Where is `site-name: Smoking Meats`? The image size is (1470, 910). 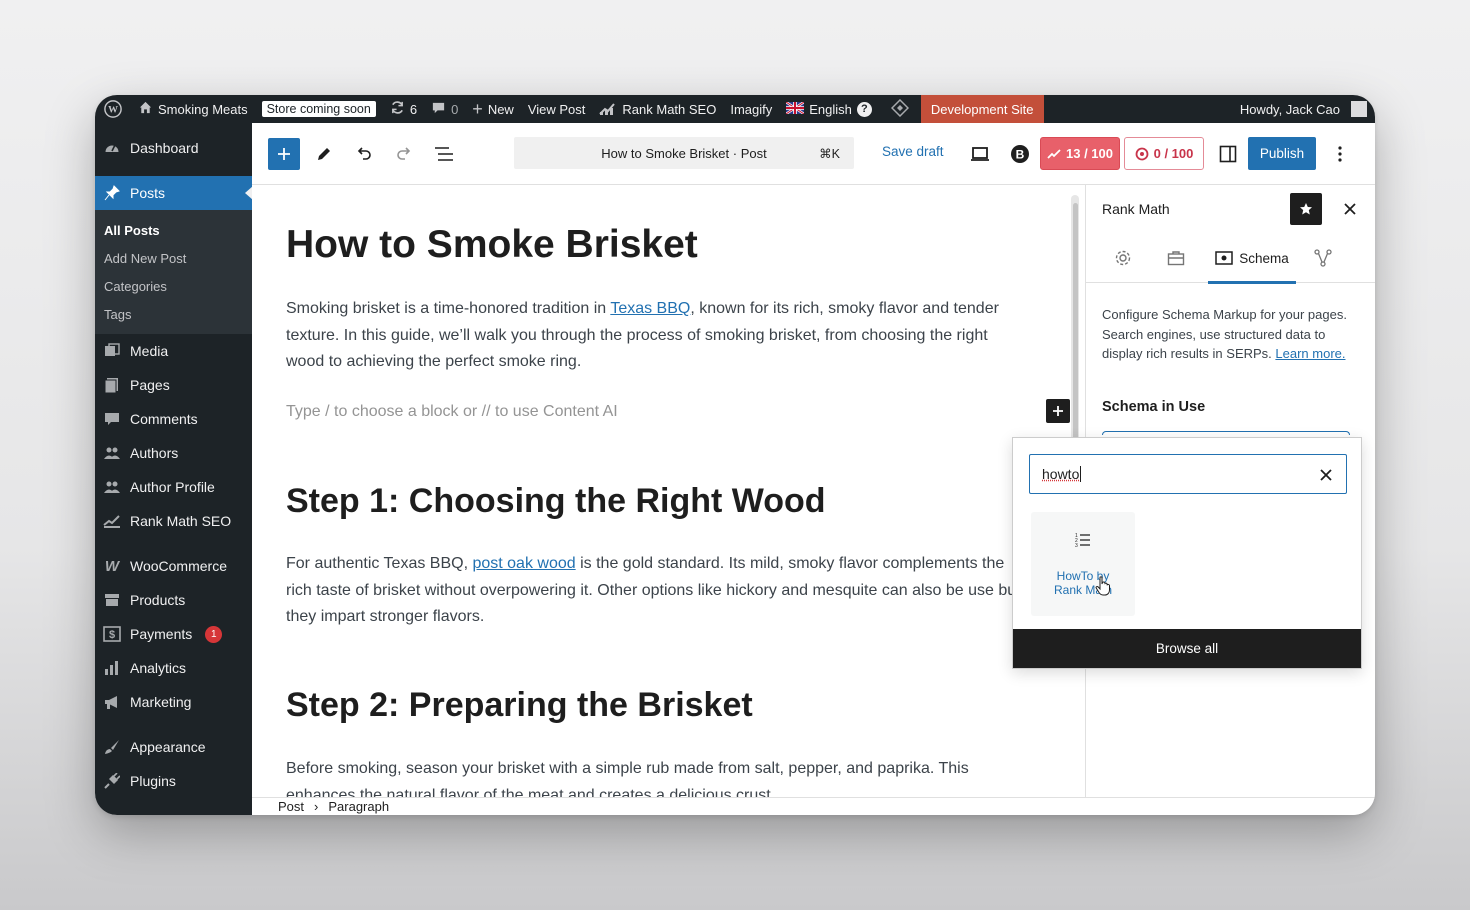 site-name: Smoking Meats is located at coordinates (203, 109).